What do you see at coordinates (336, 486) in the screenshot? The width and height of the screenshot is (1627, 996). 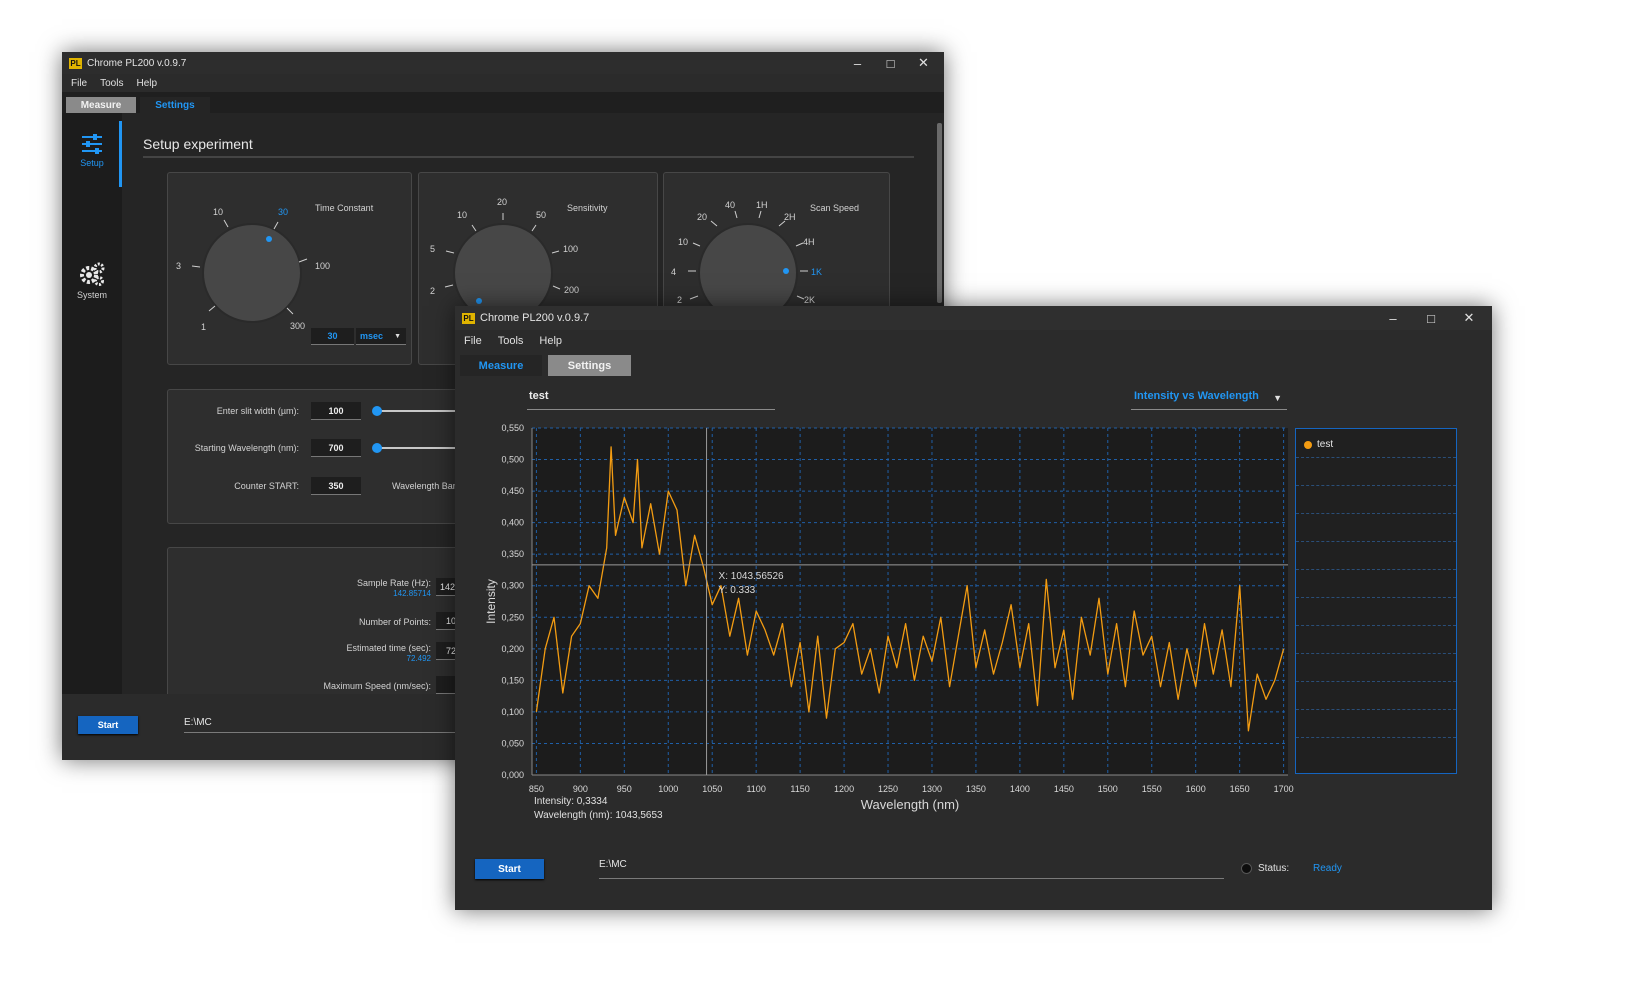 I see `counter-start-input: 350` at bounding box center [336, 486].